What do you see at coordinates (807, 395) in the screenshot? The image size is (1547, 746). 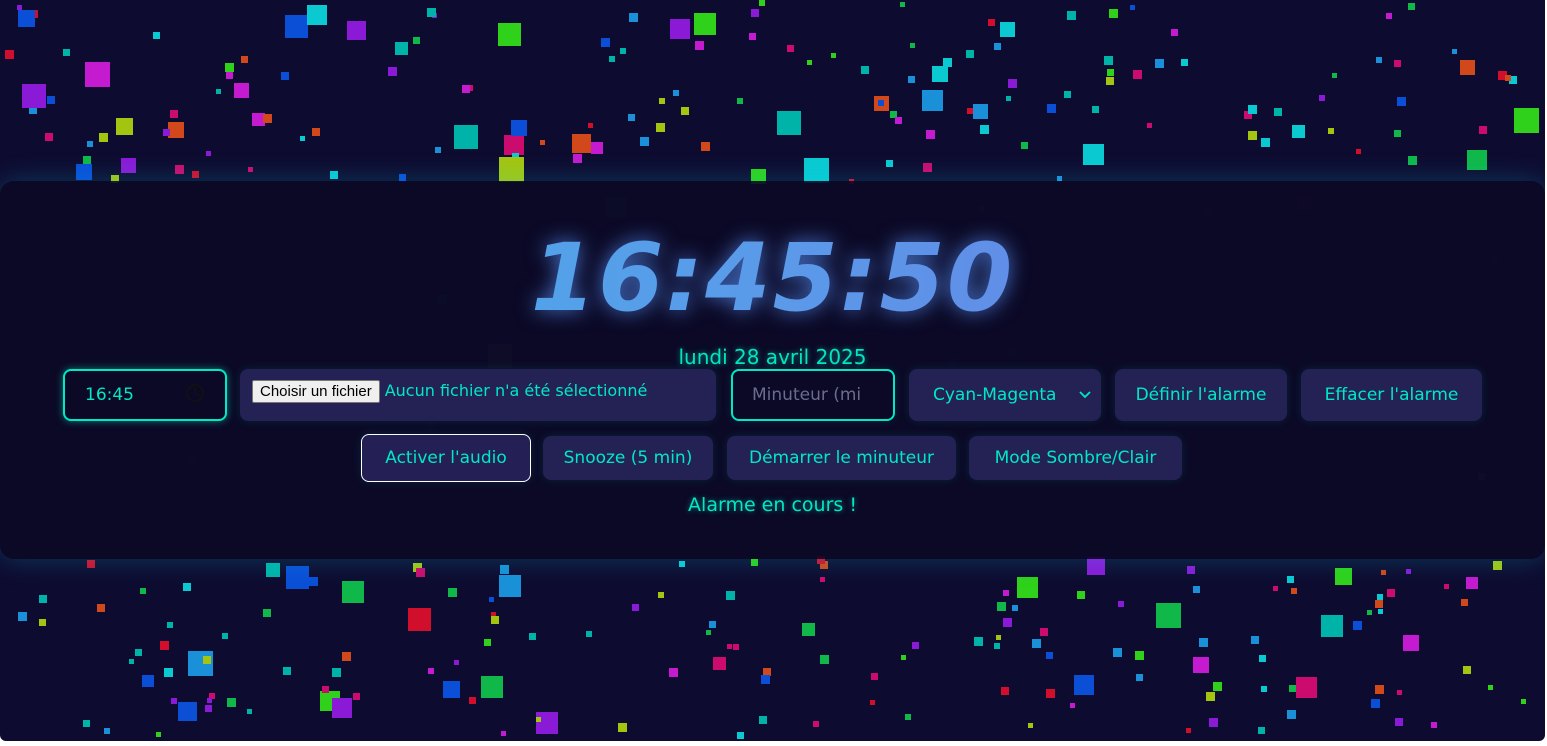 I see `timer-placeholder: Minuteur (mi` at bounding box center [807, 395].